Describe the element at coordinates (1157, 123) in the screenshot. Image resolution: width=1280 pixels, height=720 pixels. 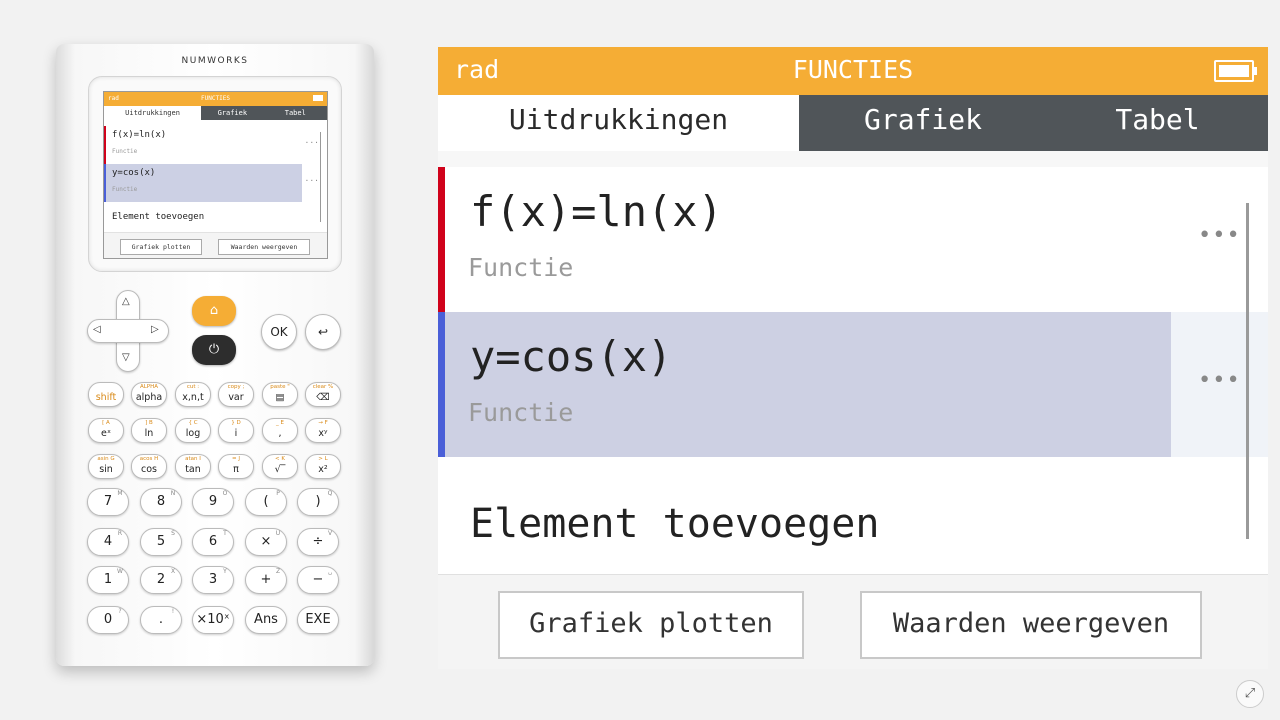
I see `tab-table: Tabel` at that location.